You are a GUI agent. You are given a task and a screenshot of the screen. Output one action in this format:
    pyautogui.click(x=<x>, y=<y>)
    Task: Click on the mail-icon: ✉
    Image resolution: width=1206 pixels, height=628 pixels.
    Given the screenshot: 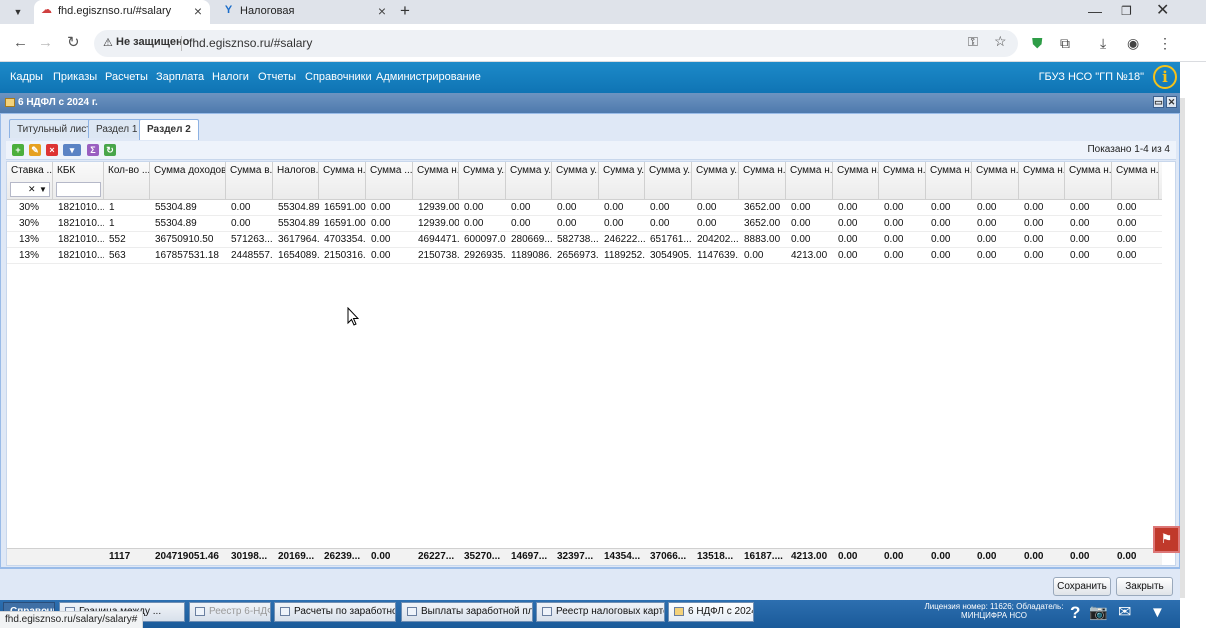 What is the action you would take?
    pyautogui.click(x=1124, y=613)
    